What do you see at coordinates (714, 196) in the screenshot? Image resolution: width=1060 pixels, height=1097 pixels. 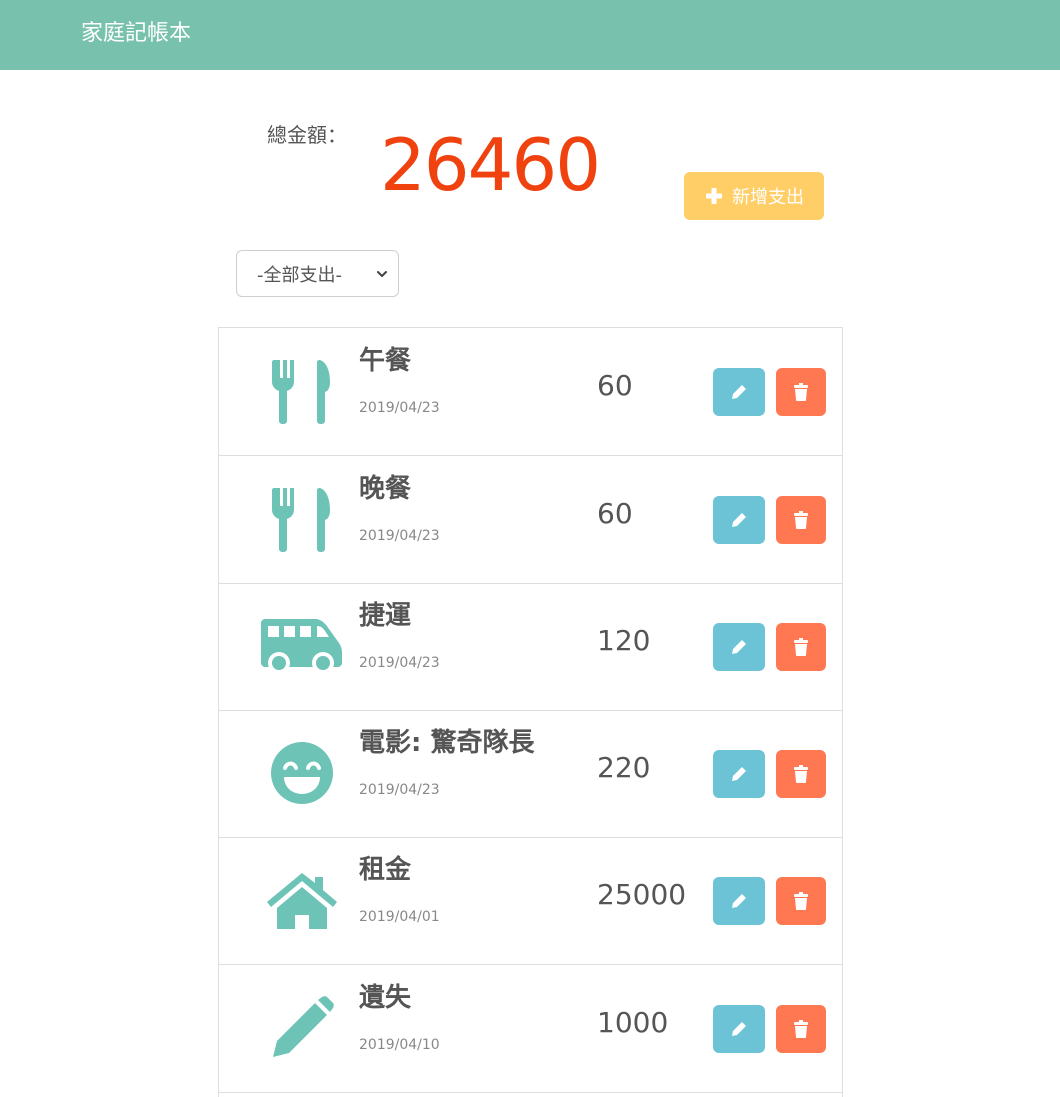 I see `plus-icon` at bounding box center [714, 196].